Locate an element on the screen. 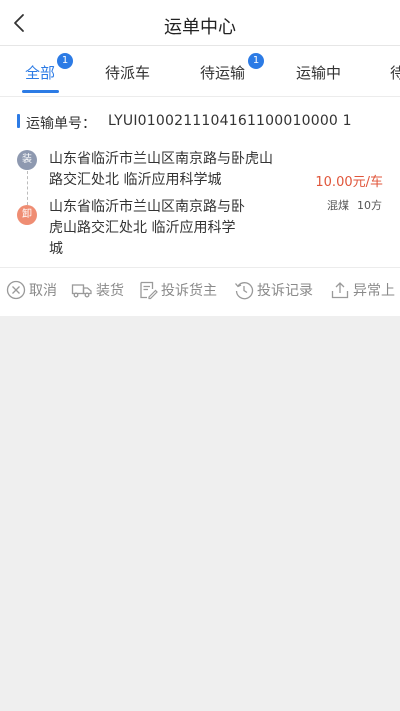 The image size is (400, 711). order-accent-bar is located at coordinates (18, 121).